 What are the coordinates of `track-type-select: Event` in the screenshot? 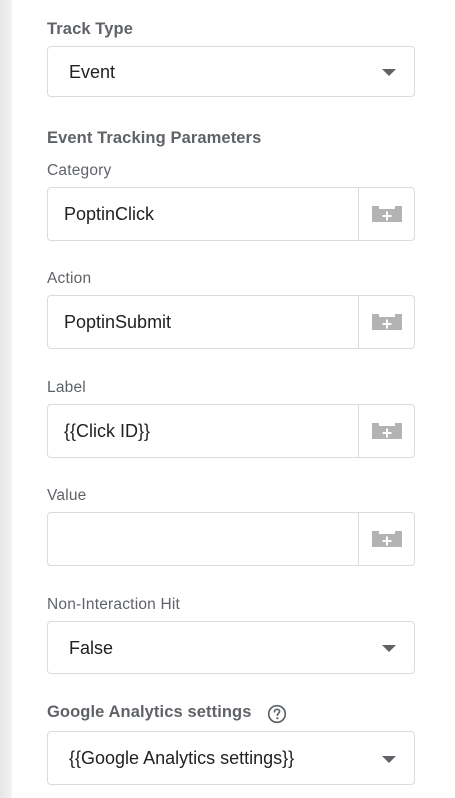 It's located at (231, 71).